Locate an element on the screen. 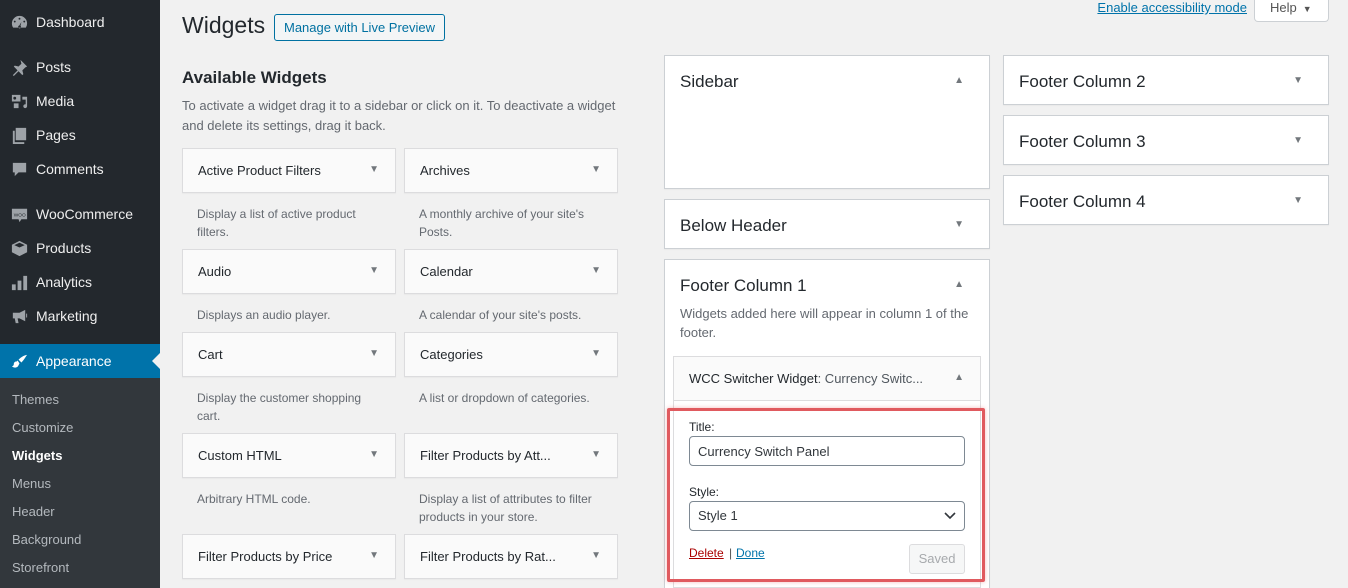 This screenshot has height=588, width=1348. style-selected-value: Style 1 is located at coordinates (718, 515).